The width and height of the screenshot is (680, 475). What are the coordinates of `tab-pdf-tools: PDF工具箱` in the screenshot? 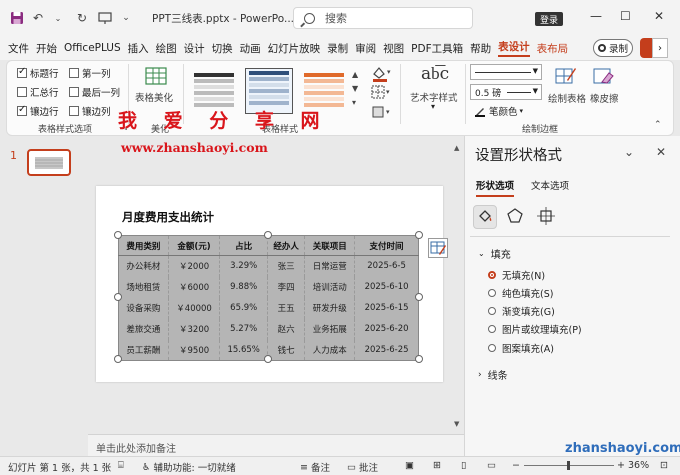 It's located at (437, 48).